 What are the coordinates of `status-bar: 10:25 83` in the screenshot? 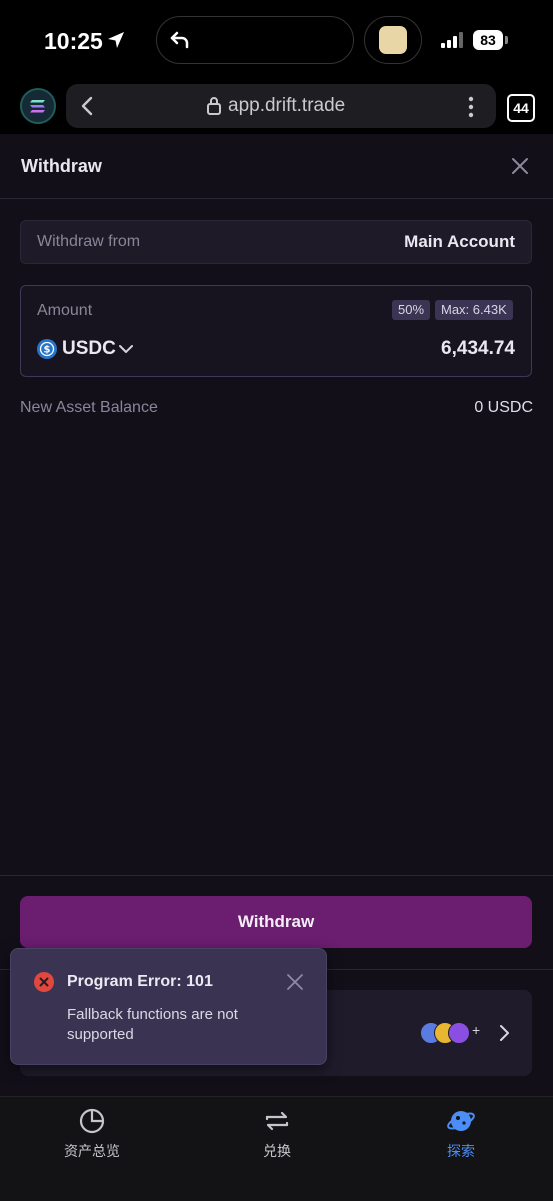 It's located at (276, 41).